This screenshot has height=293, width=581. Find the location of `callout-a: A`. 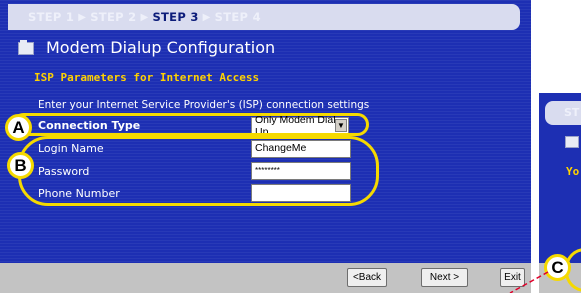

callout-a: A is located at coordinates (18, 127).